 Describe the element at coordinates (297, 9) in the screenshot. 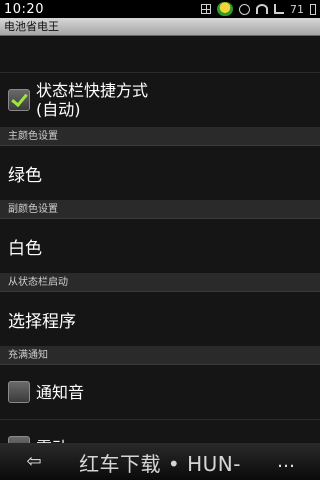

I see `battery-text: 71` at that location.